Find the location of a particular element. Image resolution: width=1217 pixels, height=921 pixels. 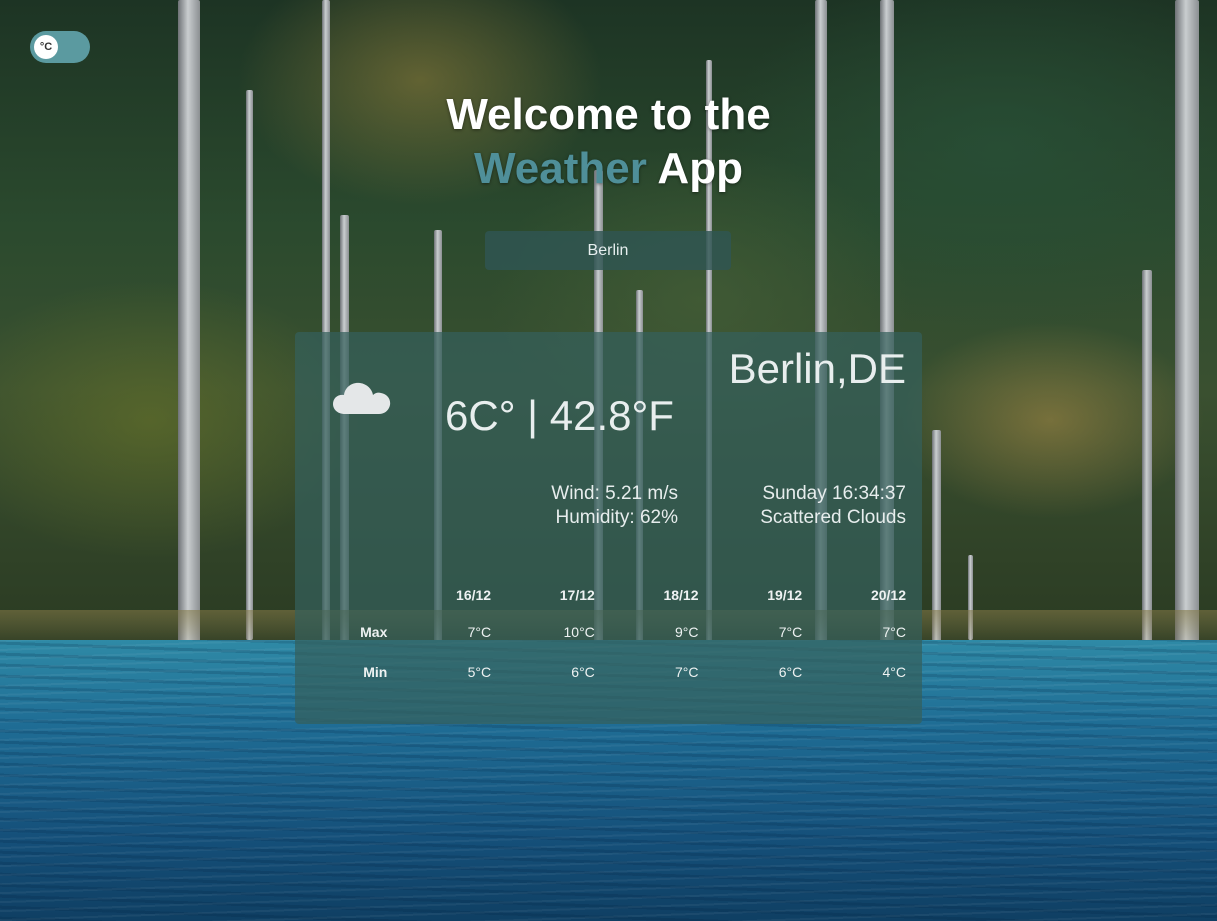

forecast-max: 10°C is located at coordinates (579, 632).